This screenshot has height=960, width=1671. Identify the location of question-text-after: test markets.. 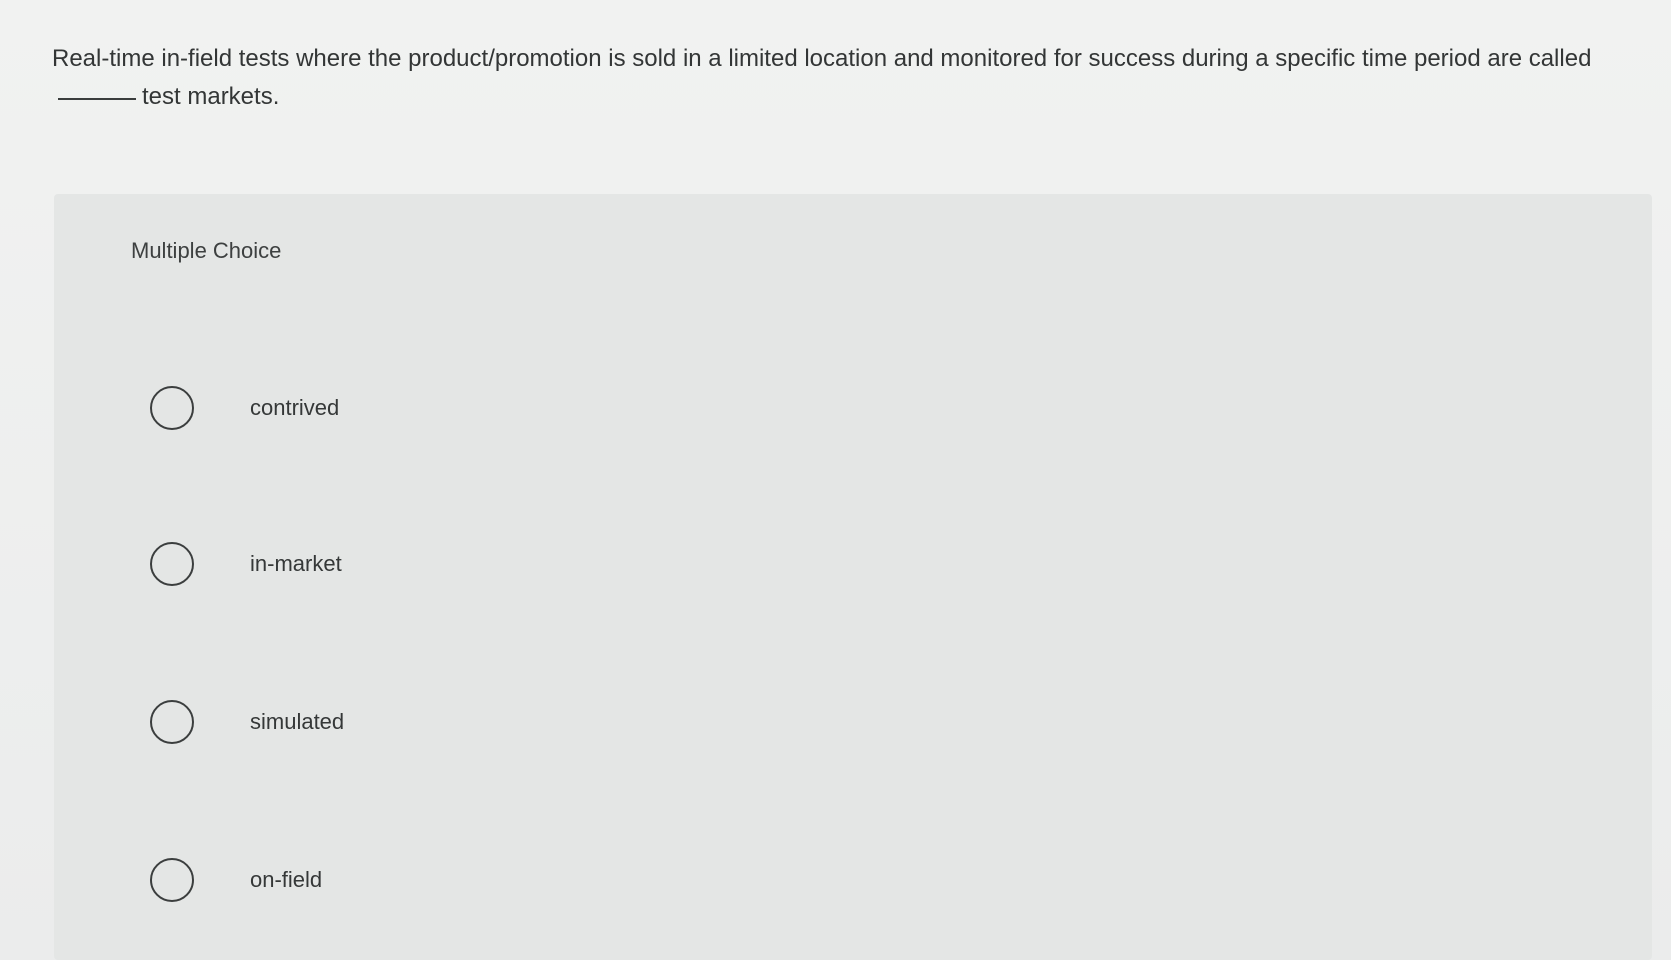
(211, 96).